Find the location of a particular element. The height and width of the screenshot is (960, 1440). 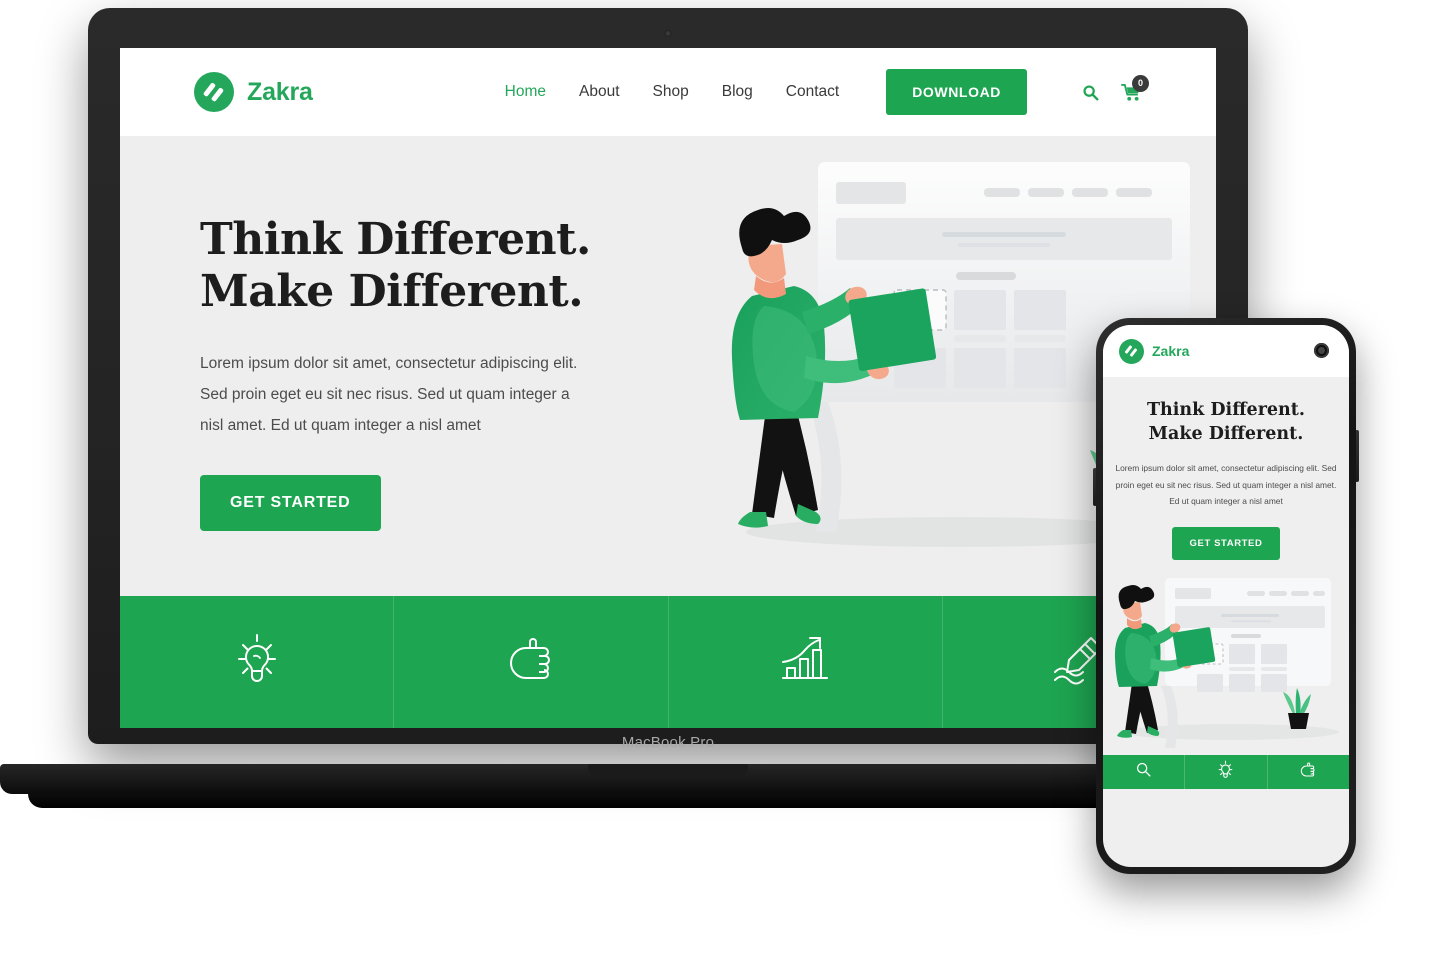

nav-icon-group: 0 is located at coordinates (1115, 88).